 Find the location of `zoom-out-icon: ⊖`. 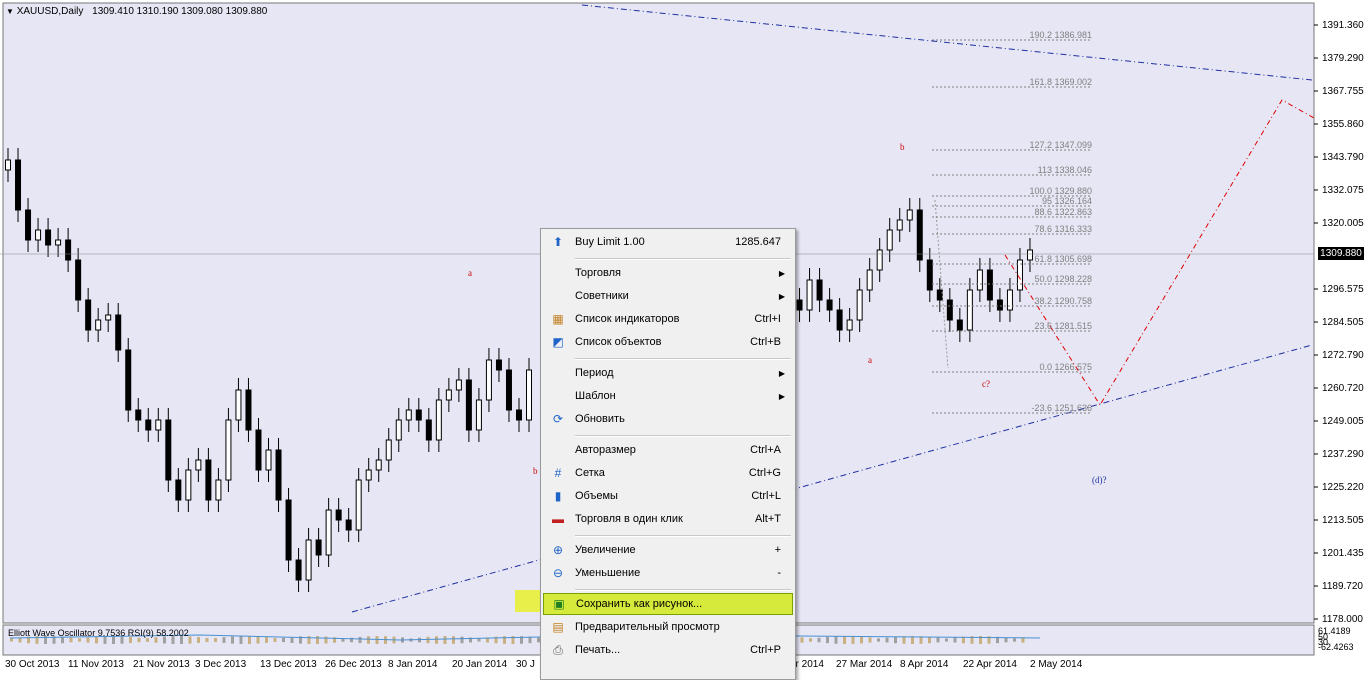

zoom-out-icon: ⊖ is located at coordinates (558, 573).